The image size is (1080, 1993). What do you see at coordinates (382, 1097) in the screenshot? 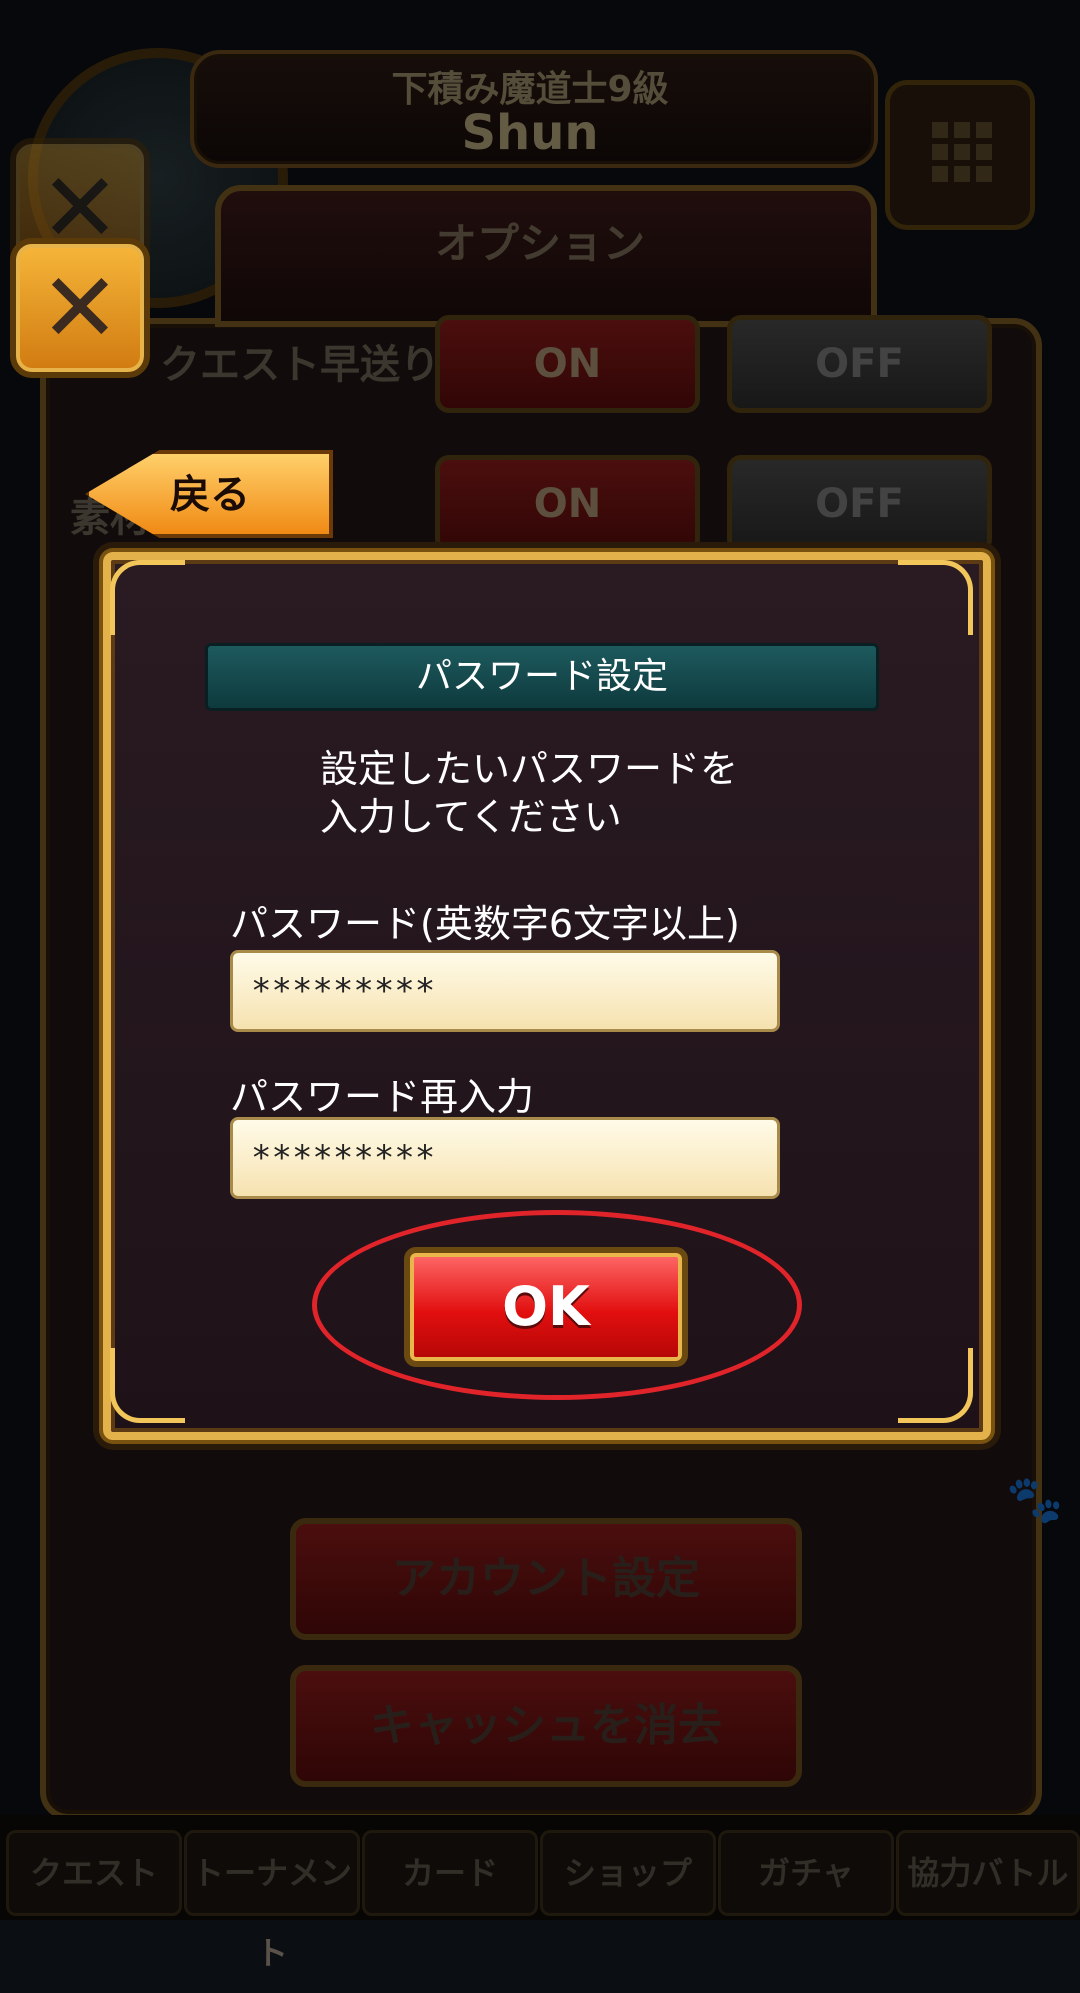
I see `password-confirm-label: パスワード再入力` at bounding box center [382, 1097].